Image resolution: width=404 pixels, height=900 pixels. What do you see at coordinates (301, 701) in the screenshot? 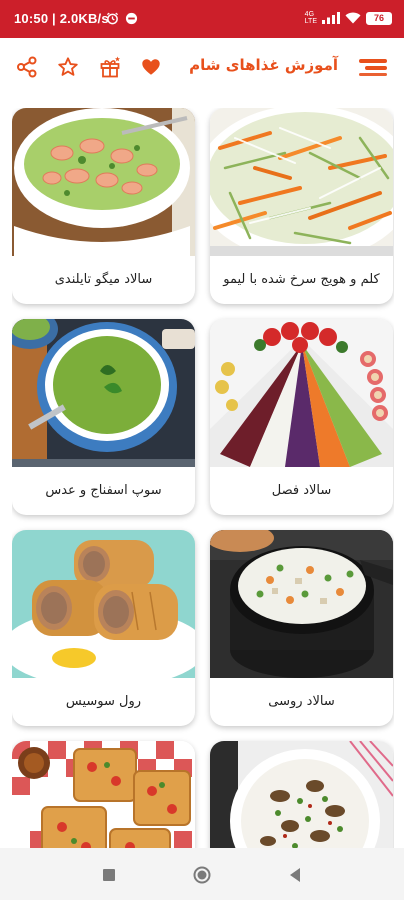
I see `recipe-title: سالاد روسی` at bounding box center [301, 701].